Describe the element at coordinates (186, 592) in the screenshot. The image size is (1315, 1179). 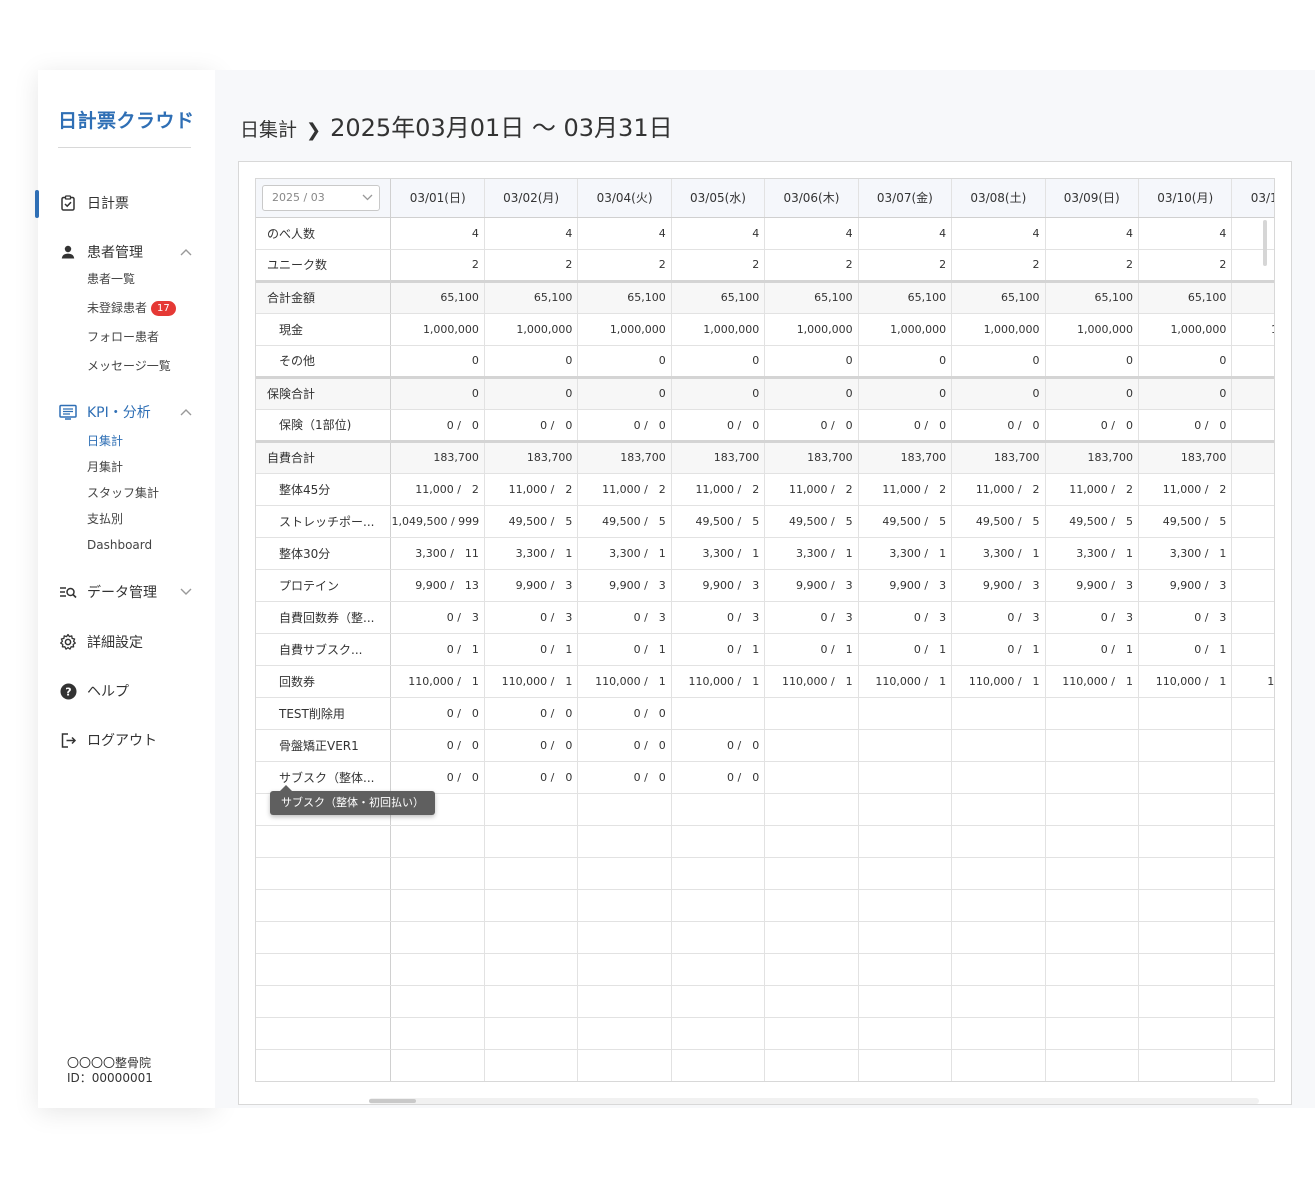
I see `chevron-down-icon` at that location.